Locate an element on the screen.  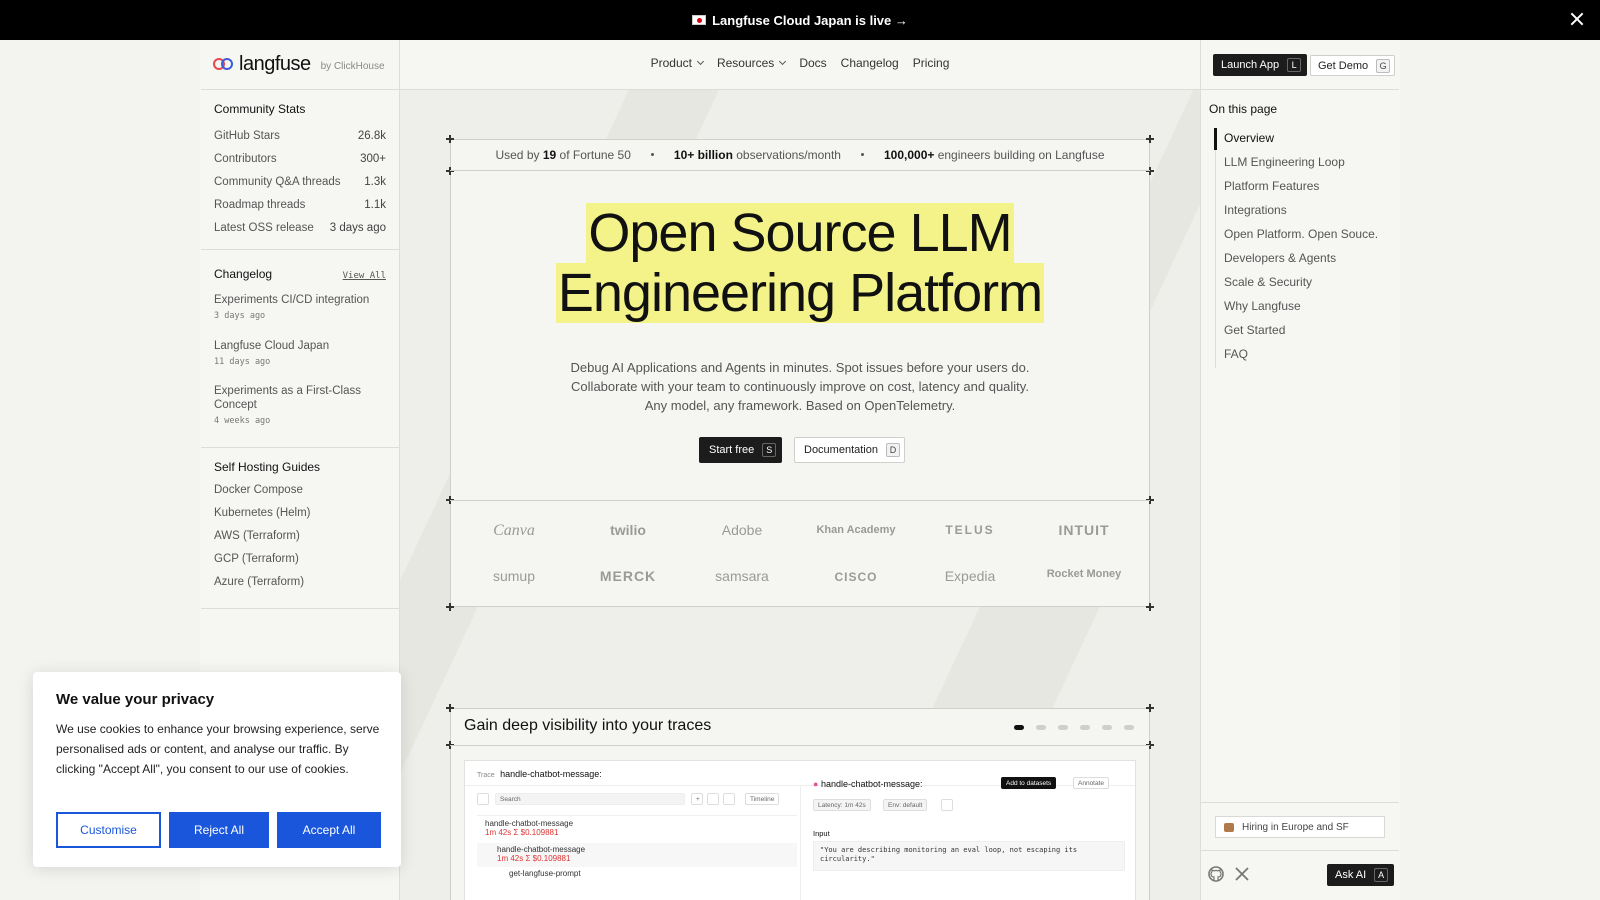
guide-azure: Azure (Terraform) is located at coordinates (259, 582).